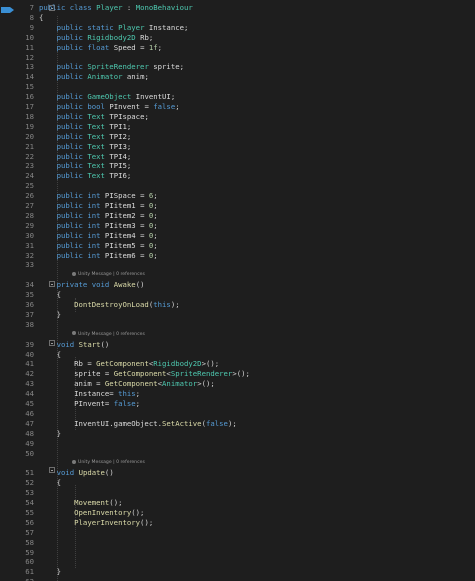 The width and height of the screenshot is (475, 581). Describe the element at coordinates (237, 513) in the screenshot. I see `code-line: 55 OpenInventory();` at that location.